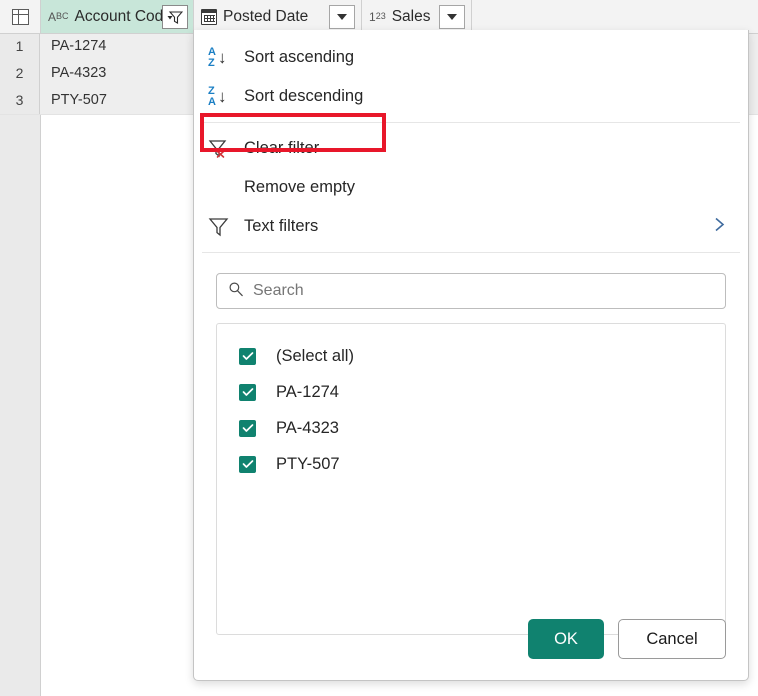 The image size is (758, 696). What do you see at coordinates (471, 96) in the screenshot?
I see `menu-item-sort-descending: Z A ↓ Sort descending` at bounding box center [471, 96].